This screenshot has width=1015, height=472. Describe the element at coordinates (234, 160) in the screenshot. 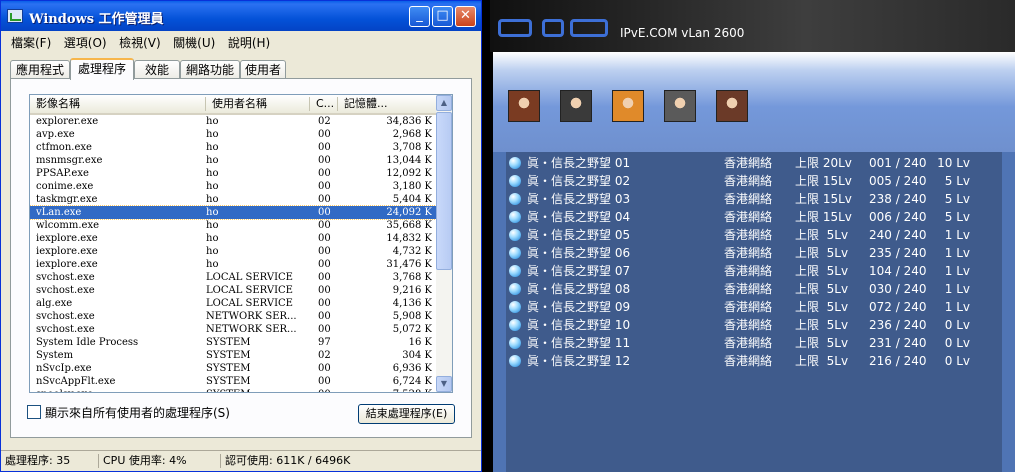

I see `table-row: msnmsgr.exe ho 00 13,044 K` at that location.